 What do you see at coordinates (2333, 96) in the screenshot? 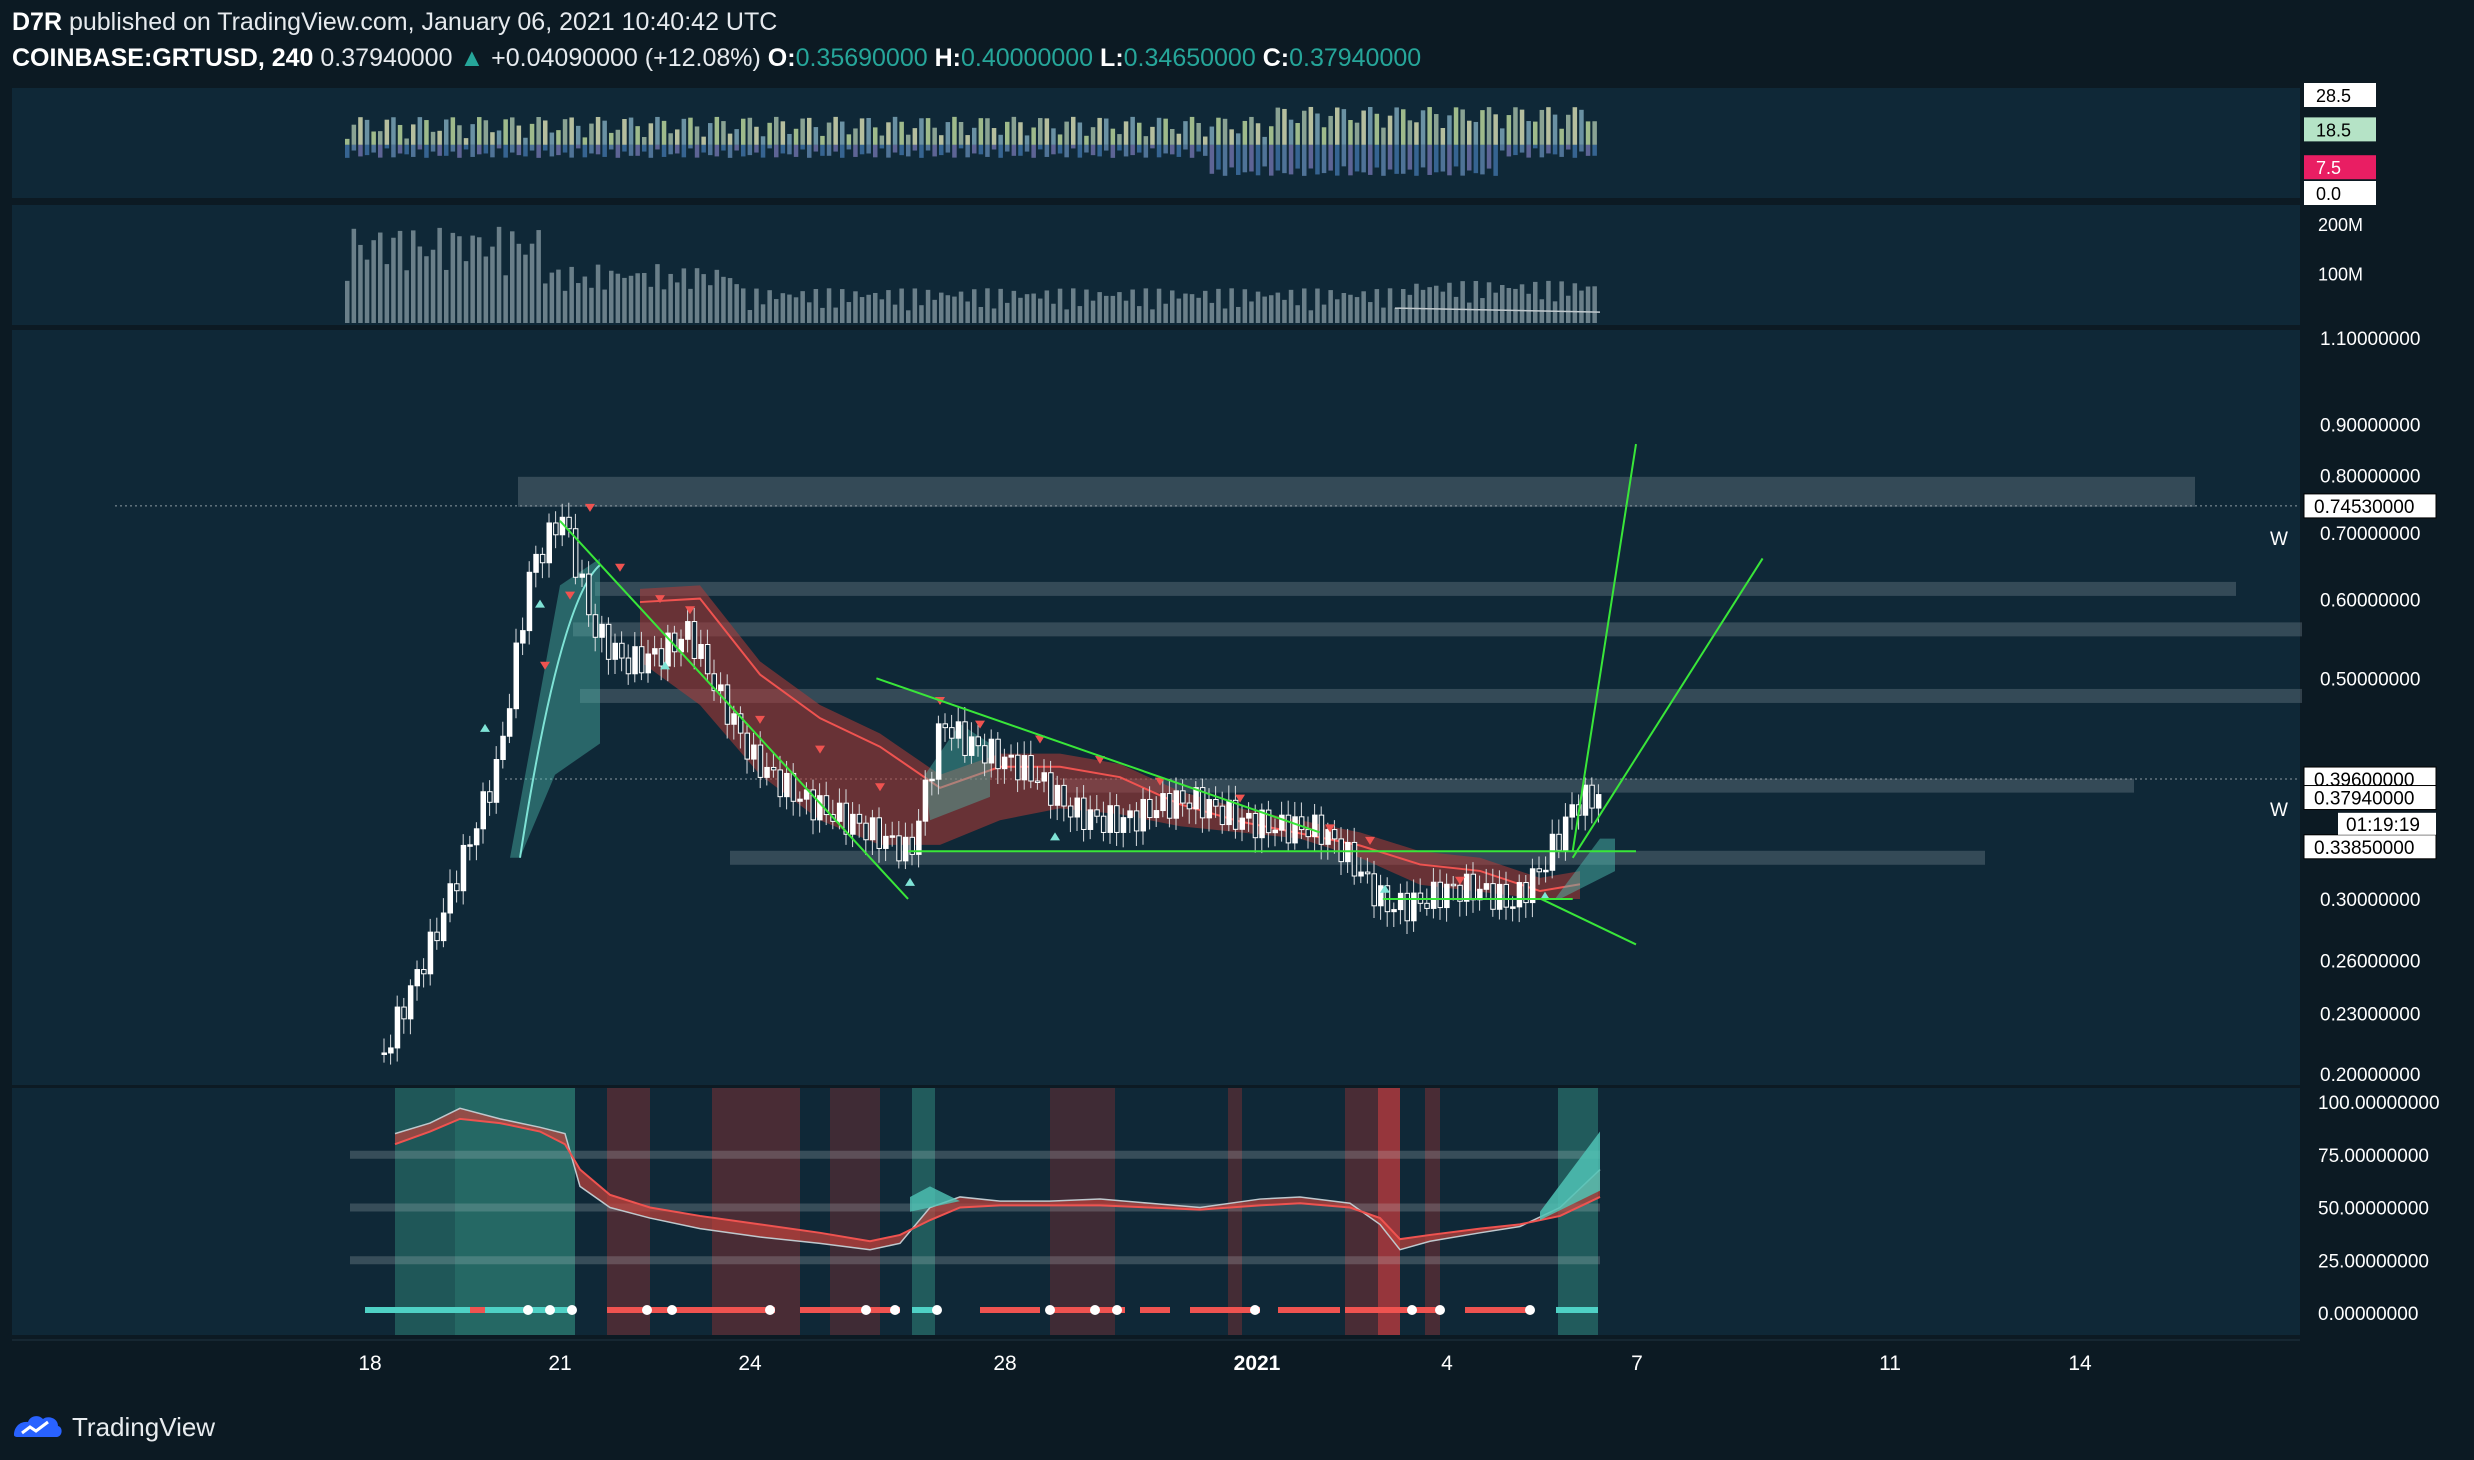
I see `osc-tick-label: 28.5` at bounding box center [2333, 96].